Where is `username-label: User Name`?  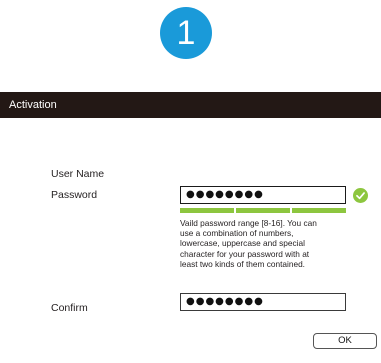
username-label: User Name is located at coordinates (78, 174).